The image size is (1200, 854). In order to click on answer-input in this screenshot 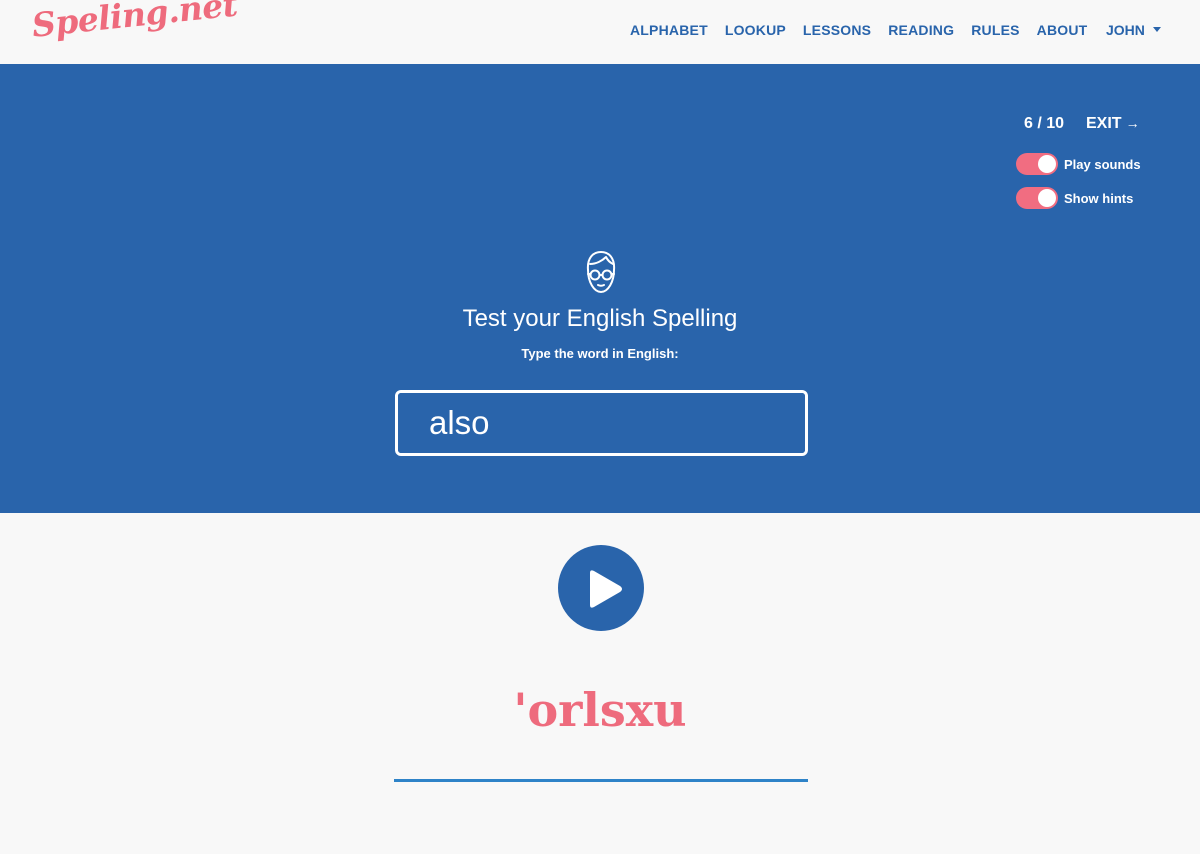, I will do `click(601, 423)`.